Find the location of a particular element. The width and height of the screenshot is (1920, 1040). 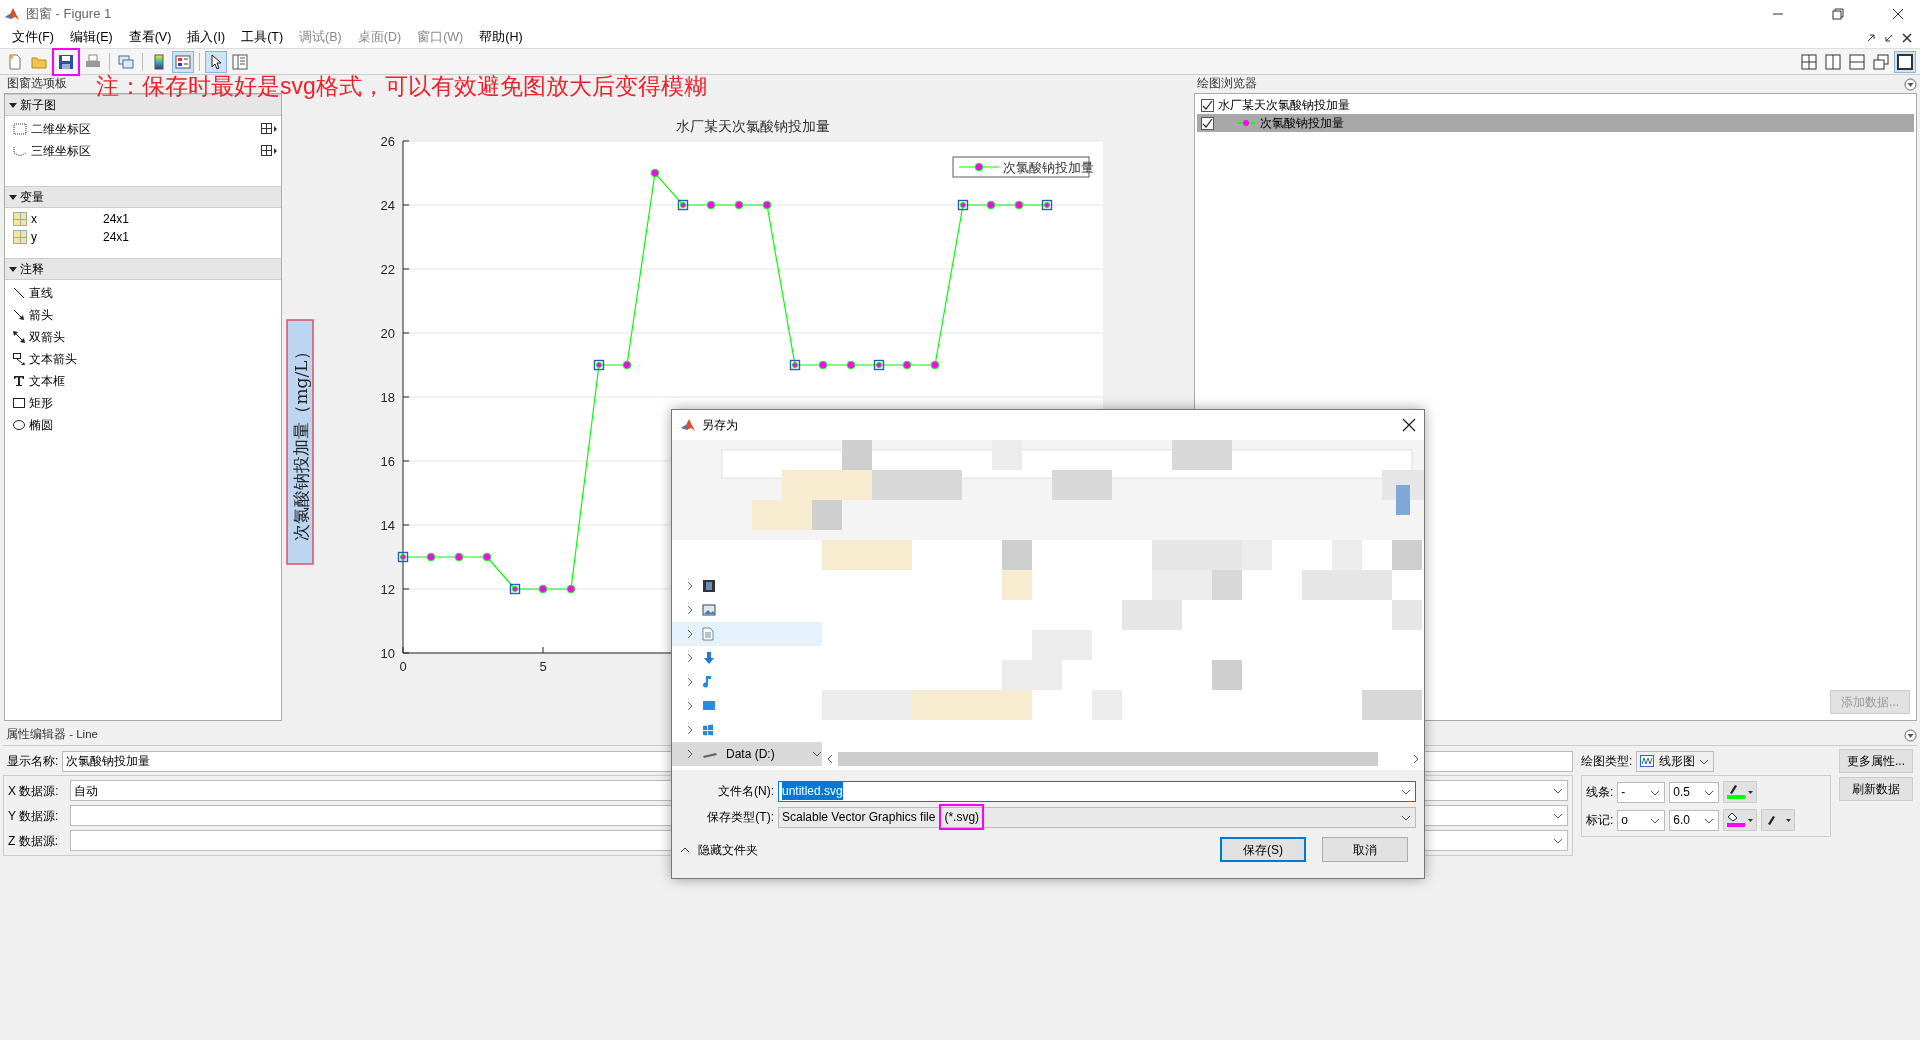

field-label: 标记: is located at coordinates (1600, 820).